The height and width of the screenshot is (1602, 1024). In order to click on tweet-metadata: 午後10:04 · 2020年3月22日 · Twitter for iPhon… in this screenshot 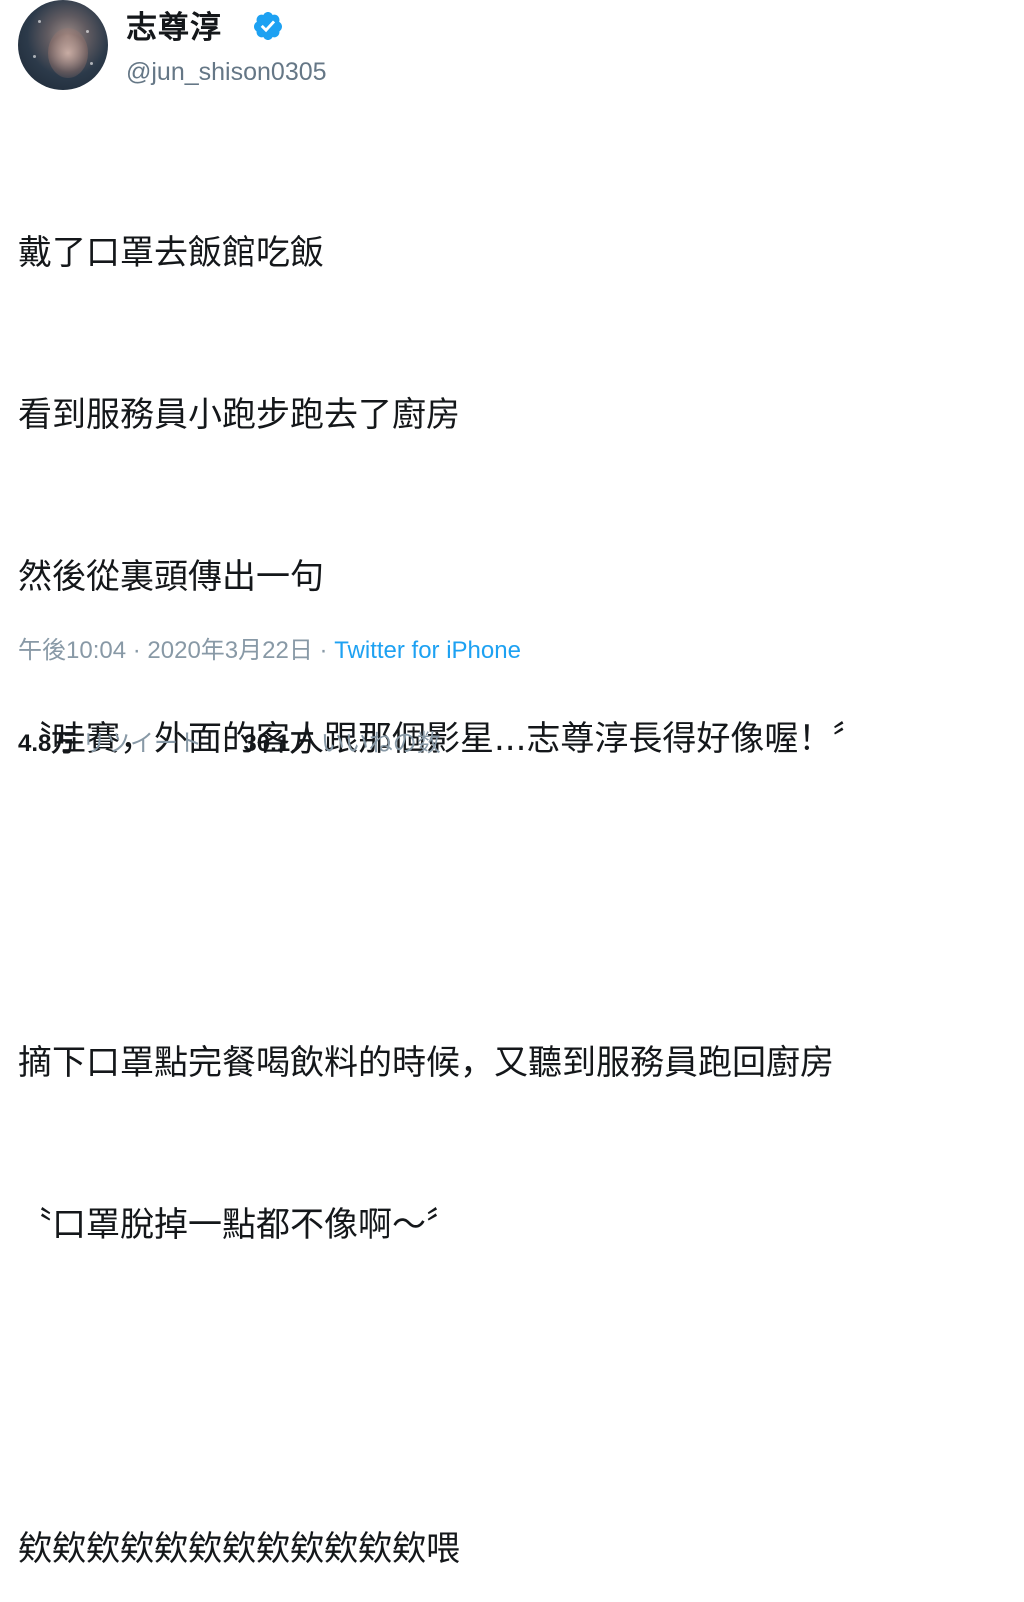, I will do `click(269, 651)`.